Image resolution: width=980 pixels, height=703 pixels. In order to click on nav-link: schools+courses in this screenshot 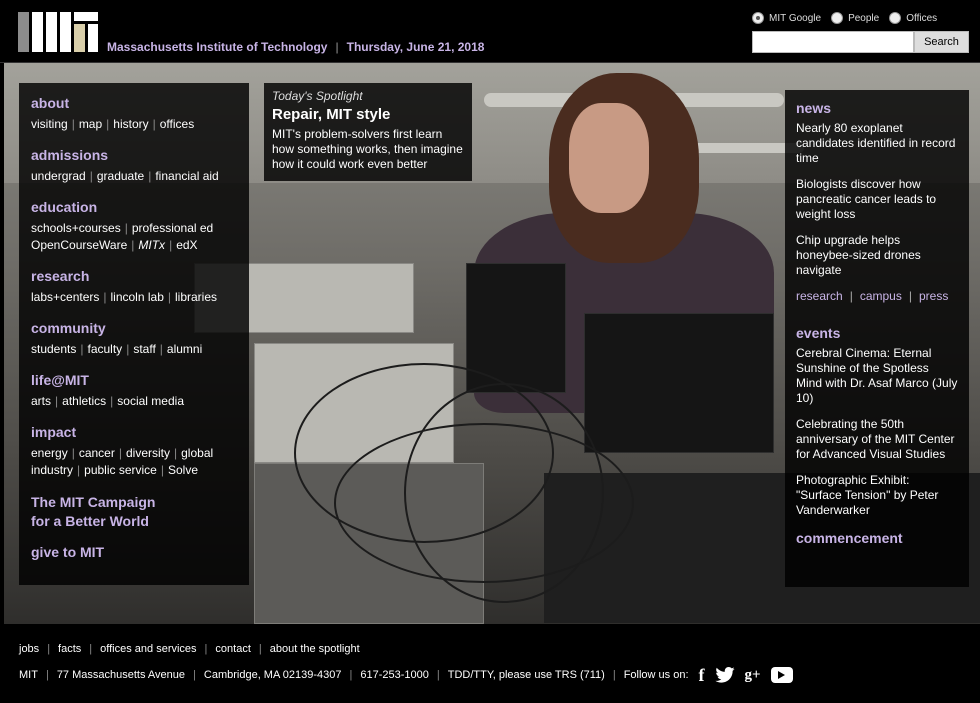, I will do `click(76, 228)`.